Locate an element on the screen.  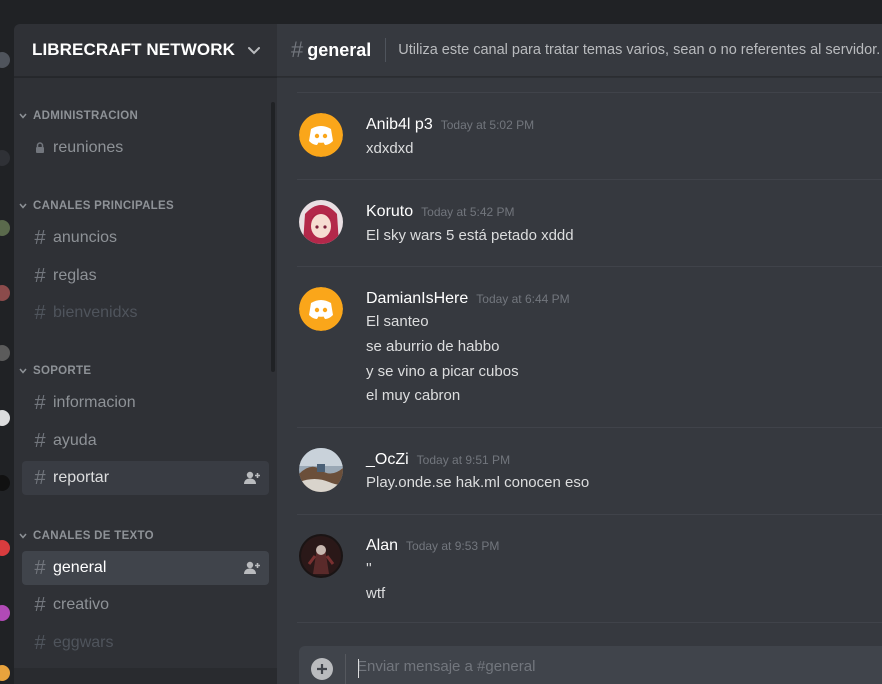
message-text: wtf is located at coordinates (376, 593).